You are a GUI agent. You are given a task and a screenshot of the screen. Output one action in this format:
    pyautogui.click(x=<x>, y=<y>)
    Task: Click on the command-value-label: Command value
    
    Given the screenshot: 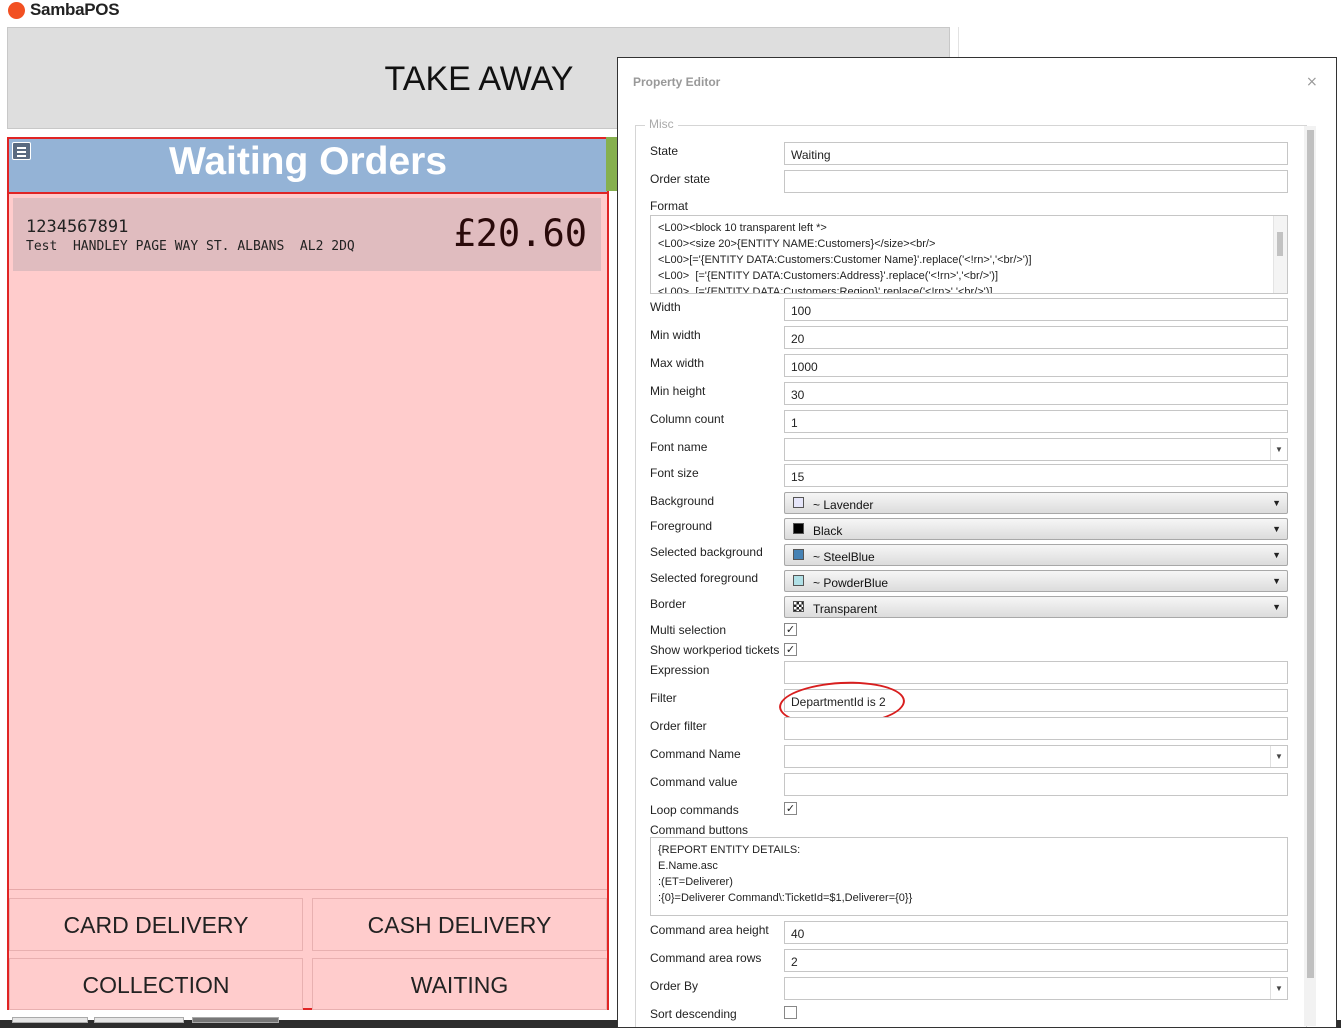 What is the action you would take?
    pyautogui.click(x=694, y=782)
    